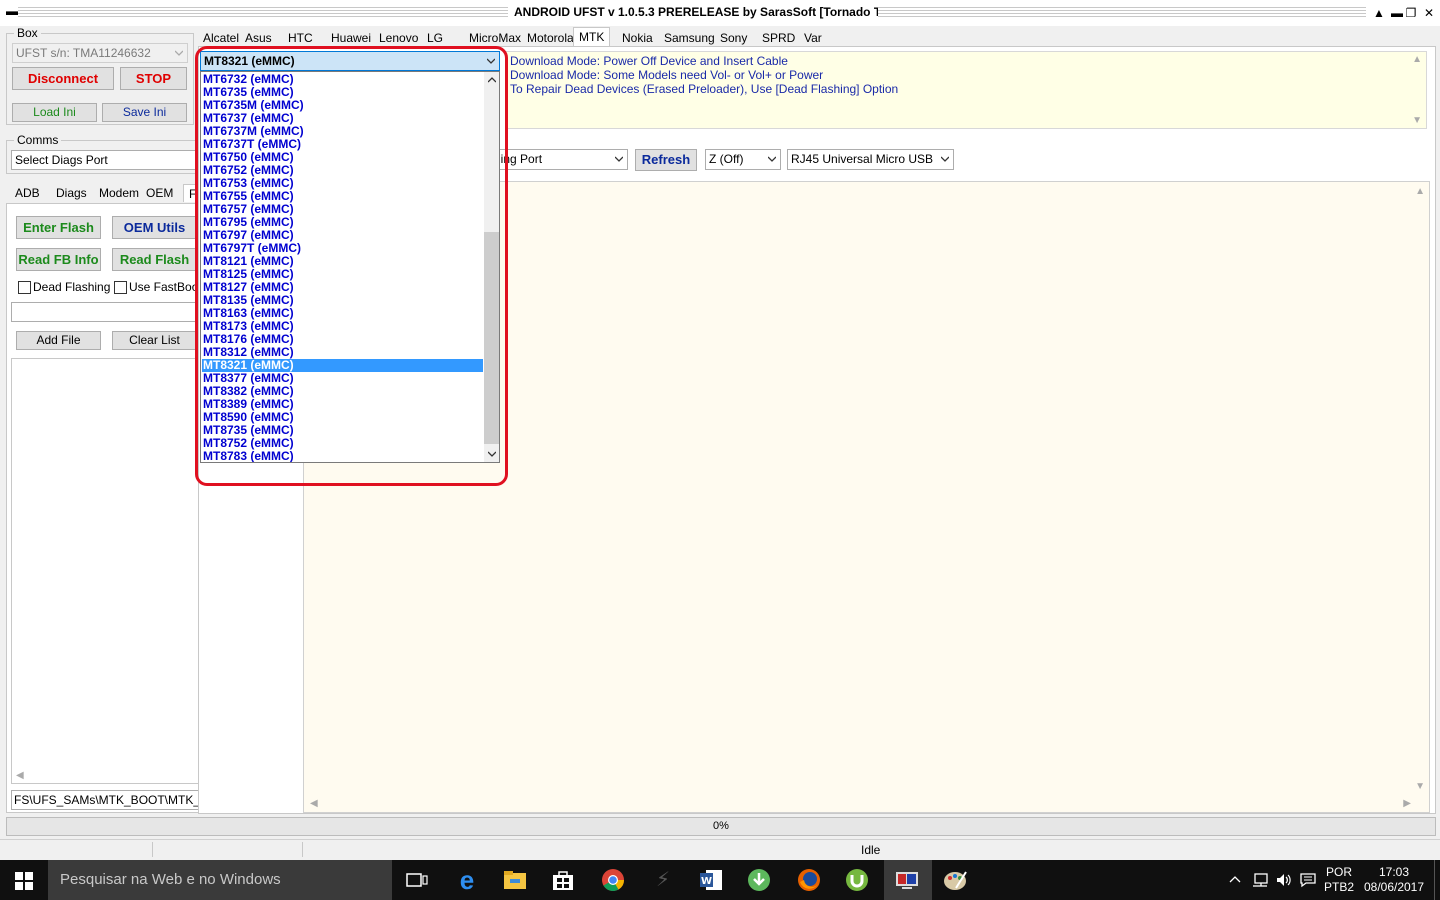 The width and height of the screenshot is (1440, 900). What do you see at coordinates (613, 880) in the screenshot?
I see `chrome-icon` at bounding box center [613, 880].